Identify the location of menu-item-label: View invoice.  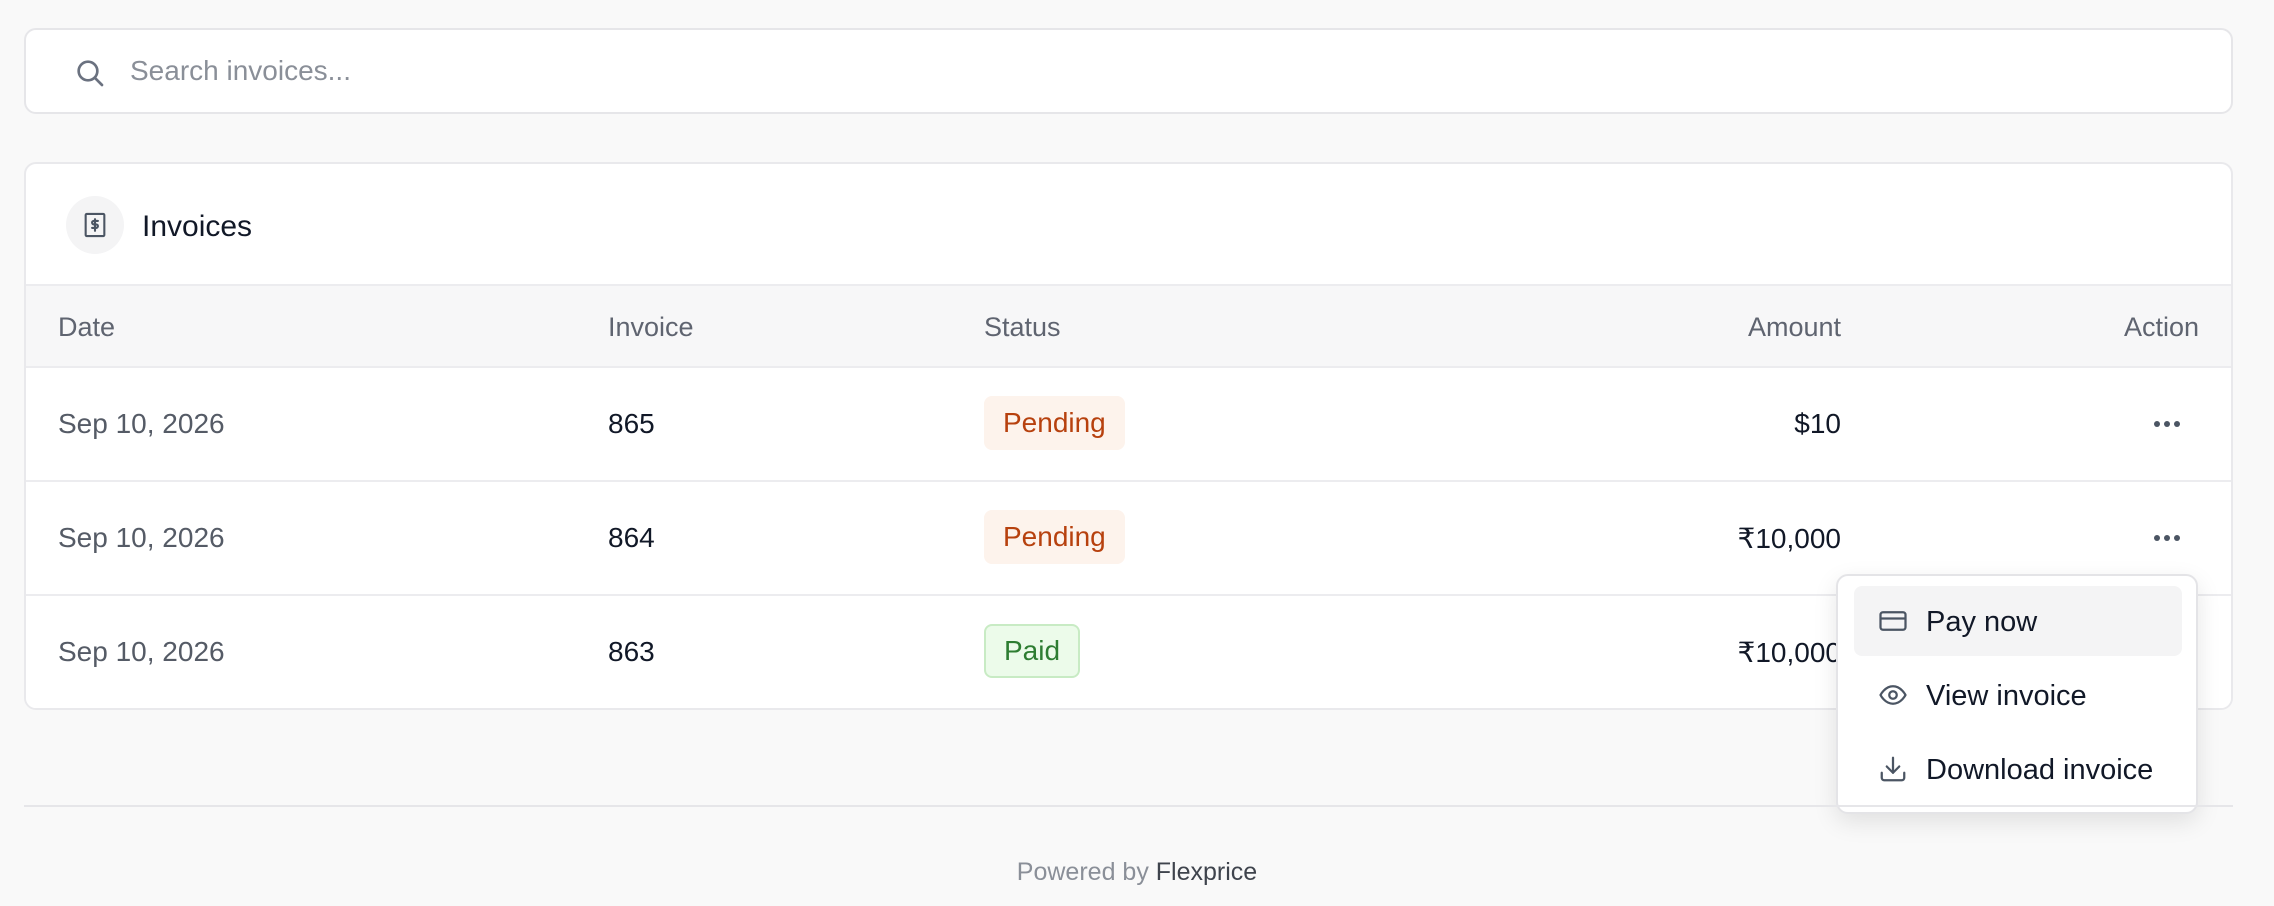
(2006, 696).